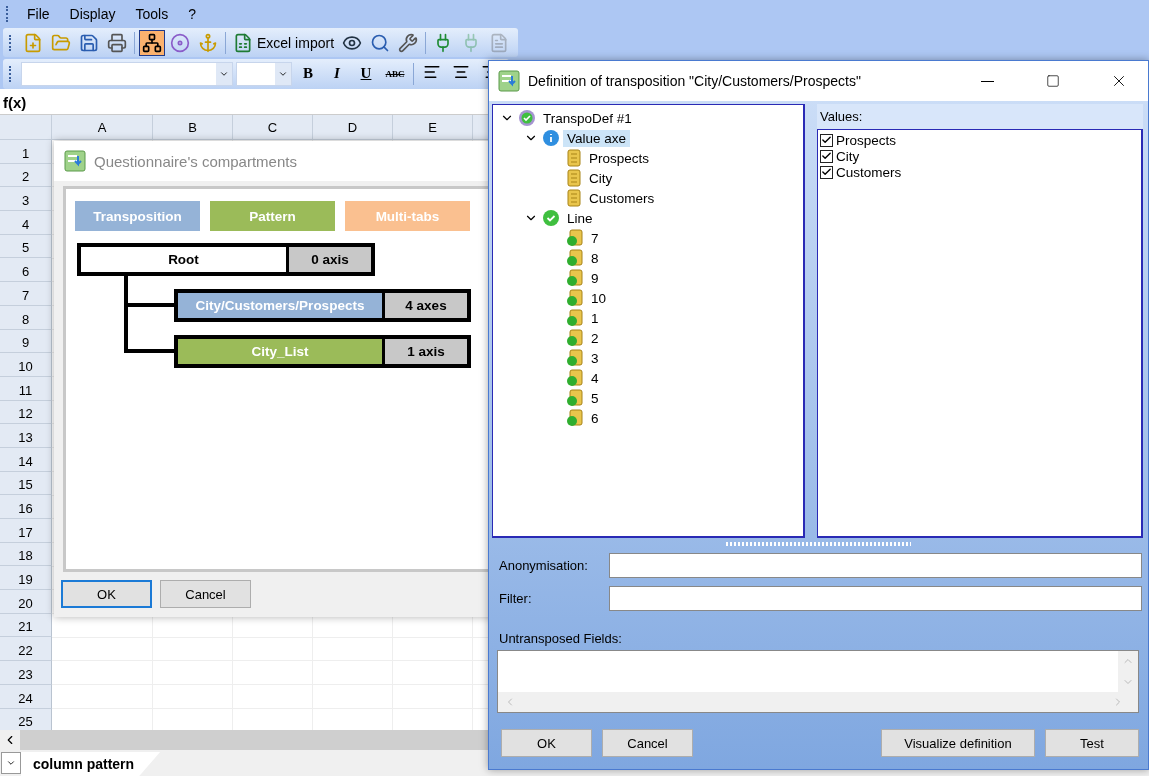  What do you see at coordinates (38, 13) in the screenshot?
I see `menu-item: File` at bounding box center [38, 13].